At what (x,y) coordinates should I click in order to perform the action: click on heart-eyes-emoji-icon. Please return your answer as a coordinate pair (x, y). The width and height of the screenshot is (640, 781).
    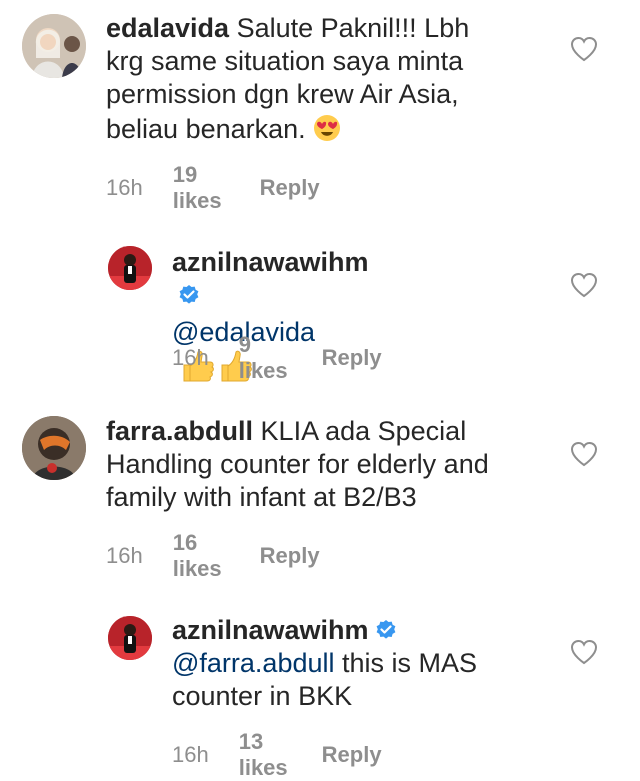
    Looking at the image, I should click on (327, 128).